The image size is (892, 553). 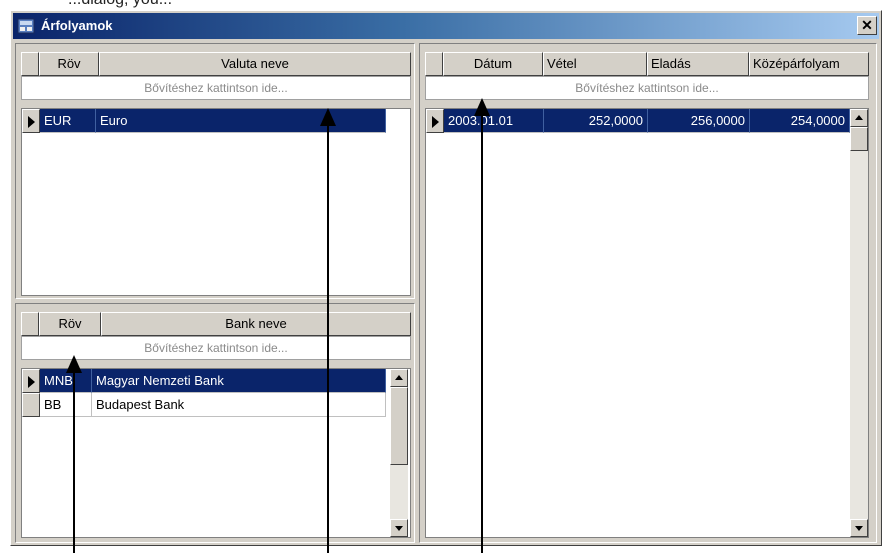 I want to click on annotation-arrow-bank, so click(x=74, y=454).